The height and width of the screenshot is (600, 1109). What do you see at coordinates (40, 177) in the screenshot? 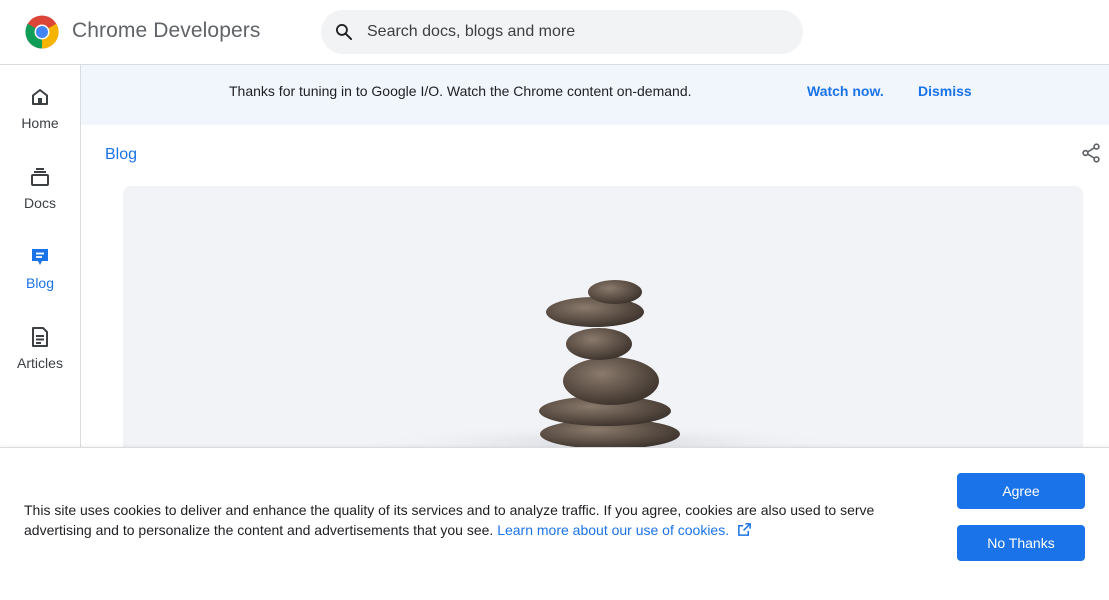
I see `docs-icon` at bounding box center [40, 177].